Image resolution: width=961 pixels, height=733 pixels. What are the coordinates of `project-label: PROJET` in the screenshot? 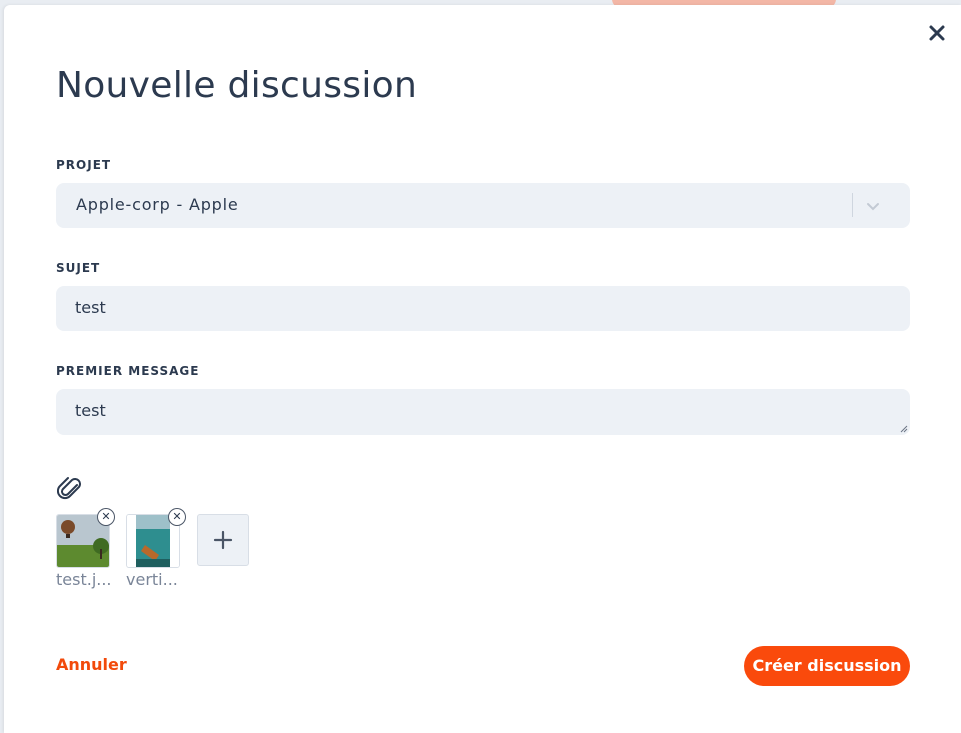 It's located at (84, 165).